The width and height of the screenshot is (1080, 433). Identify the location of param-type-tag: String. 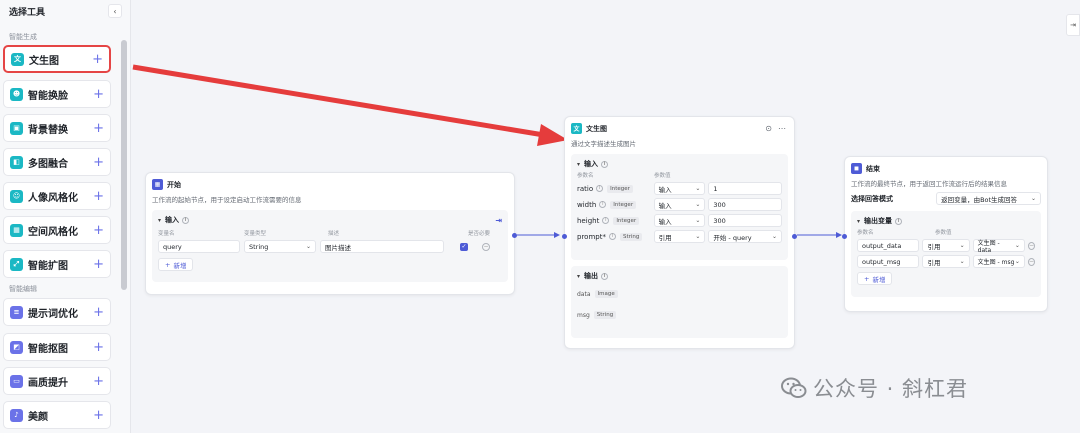
(631, 236).